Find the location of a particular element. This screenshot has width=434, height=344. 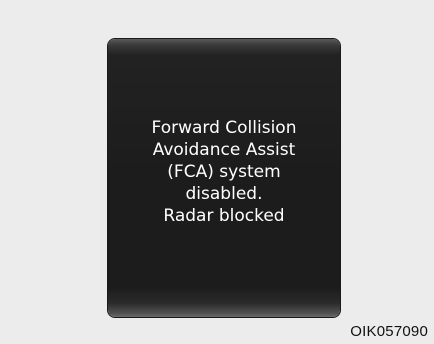

figure-code: OIK057090 is located at coordinates (389, 331).